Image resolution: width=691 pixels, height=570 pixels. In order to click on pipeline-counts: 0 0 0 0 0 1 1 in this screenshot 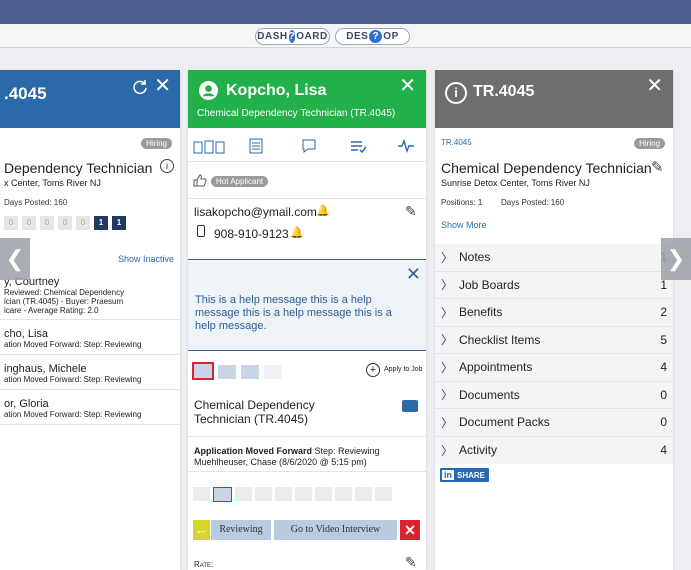, I will do `click(65, 223)`.